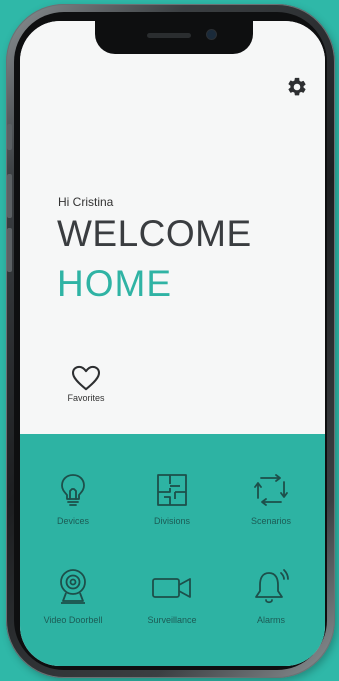  I want to click on volume-up-button, so click(9, 196).